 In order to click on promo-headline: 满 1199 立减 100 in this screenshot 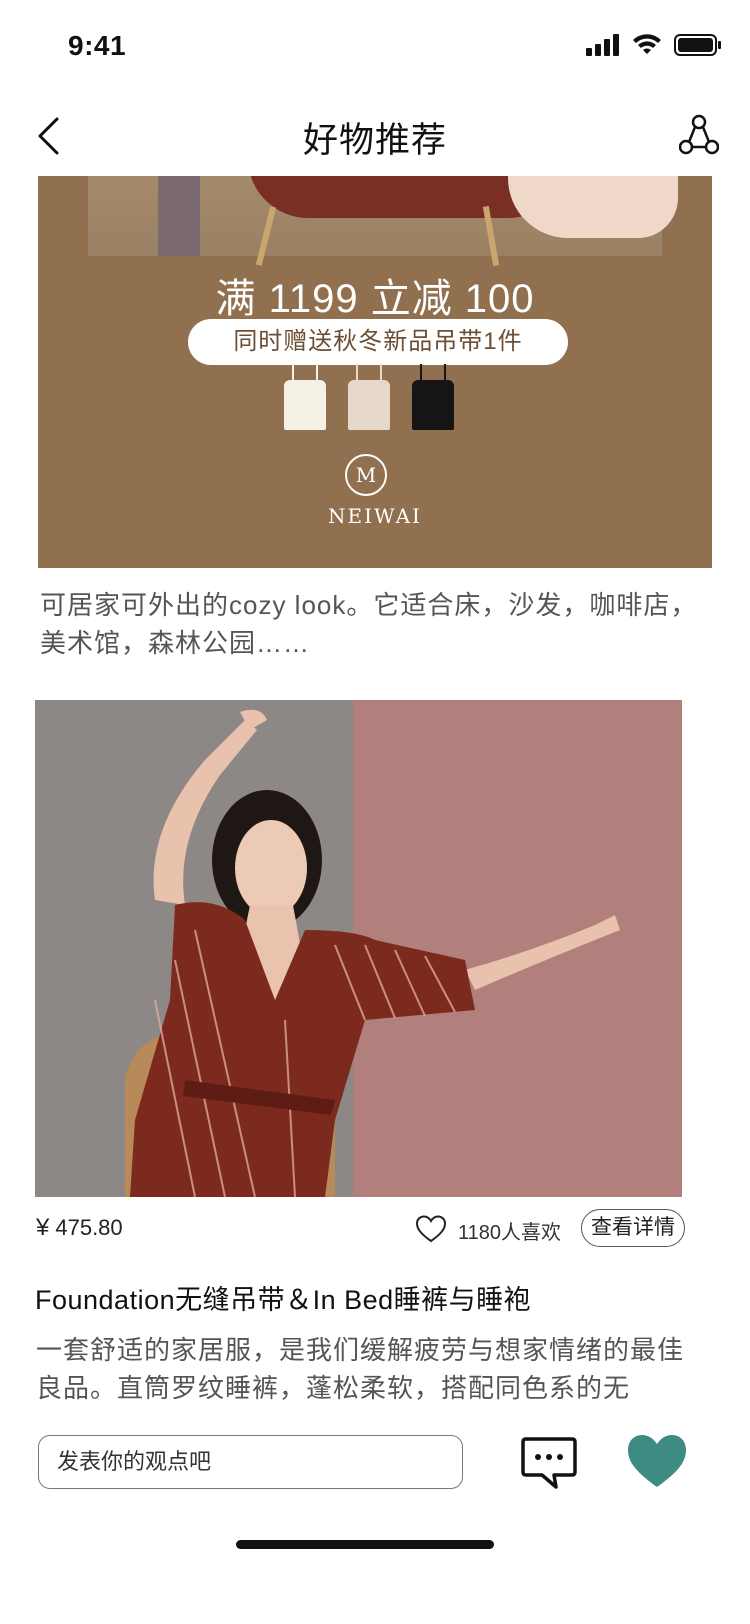, I will do `click(375, 299)`.